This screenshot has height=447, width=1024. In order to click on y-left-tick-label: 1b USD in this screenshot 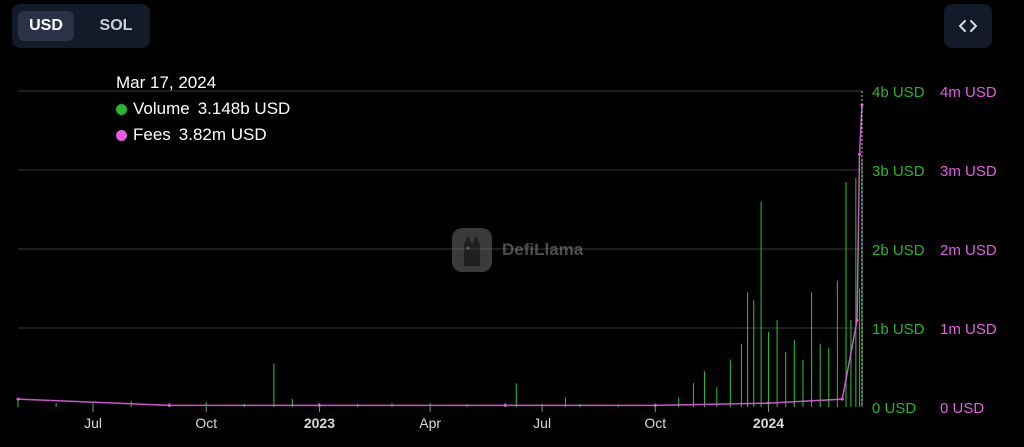, I will do `click(898, 329)`.